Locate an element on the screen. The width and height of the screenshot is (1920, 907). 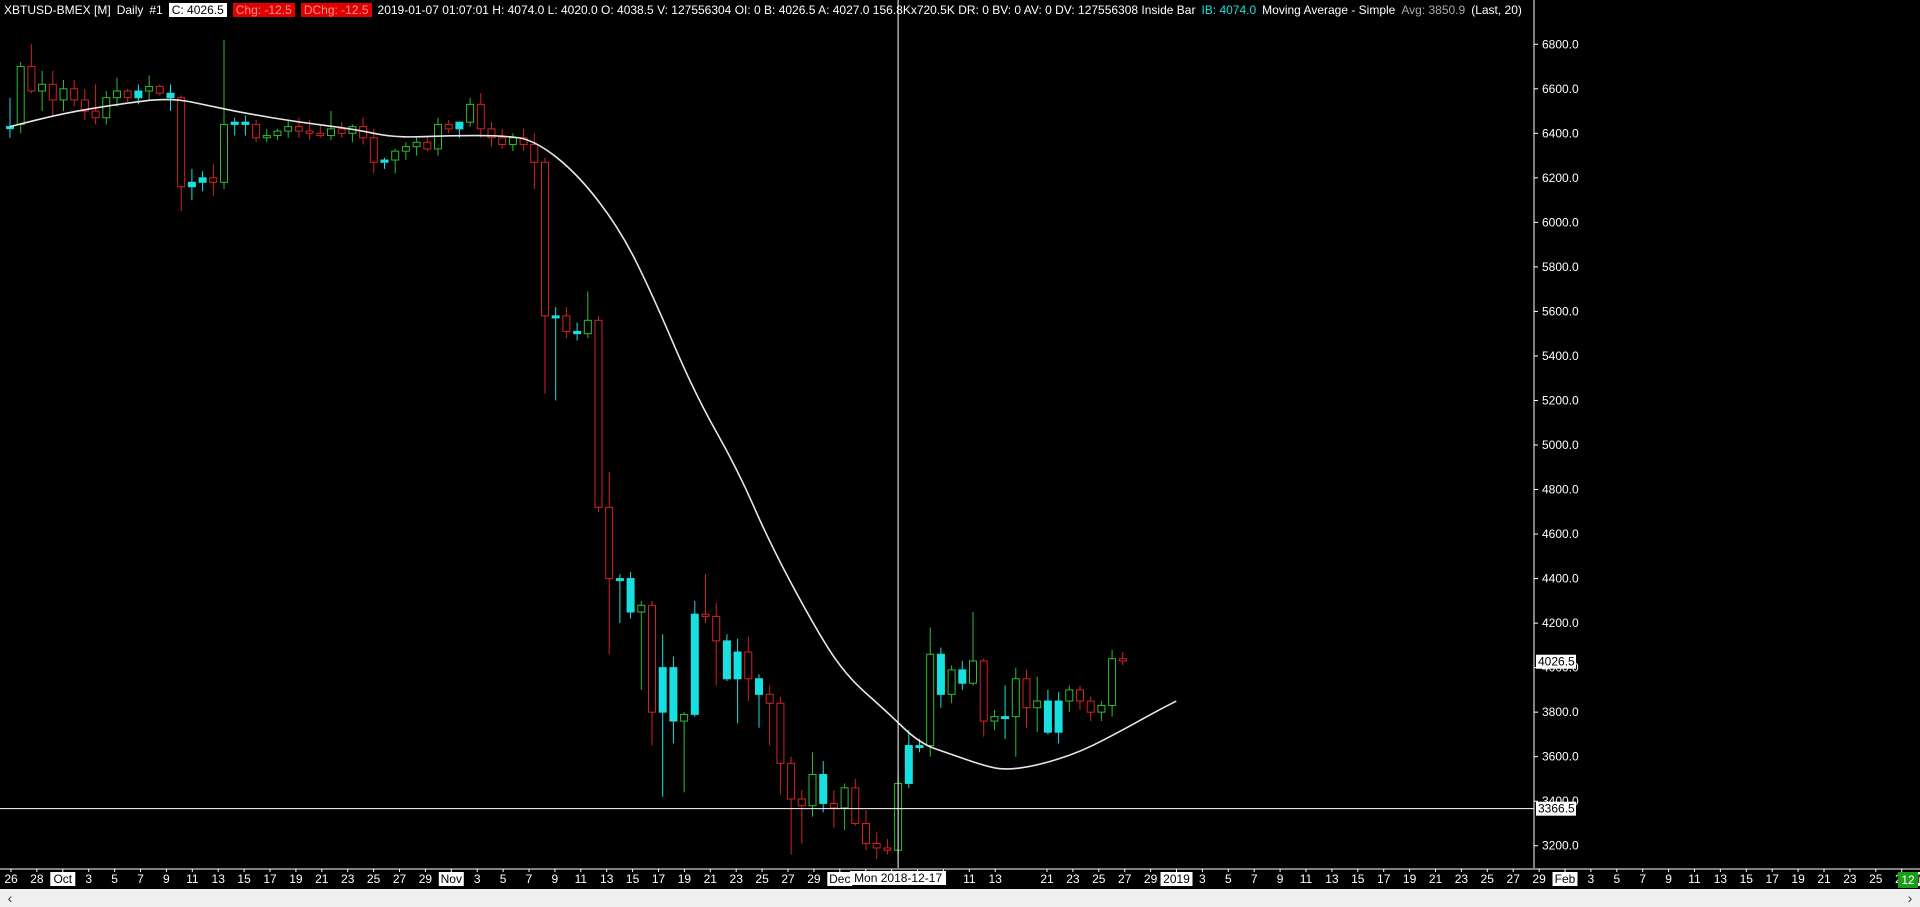
date-period-label: Feb is located at coordinates (1565, 879).